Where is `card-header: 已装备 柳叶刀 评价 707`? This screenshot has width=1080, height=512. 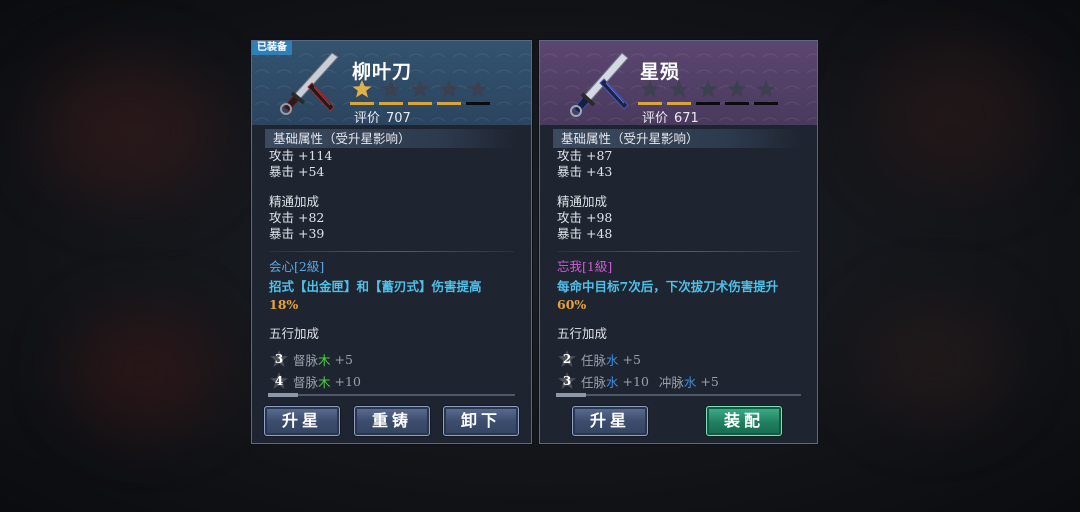
card-header: 已装备 柳叶刀 评价 707 is located at coordinates (391, 83).